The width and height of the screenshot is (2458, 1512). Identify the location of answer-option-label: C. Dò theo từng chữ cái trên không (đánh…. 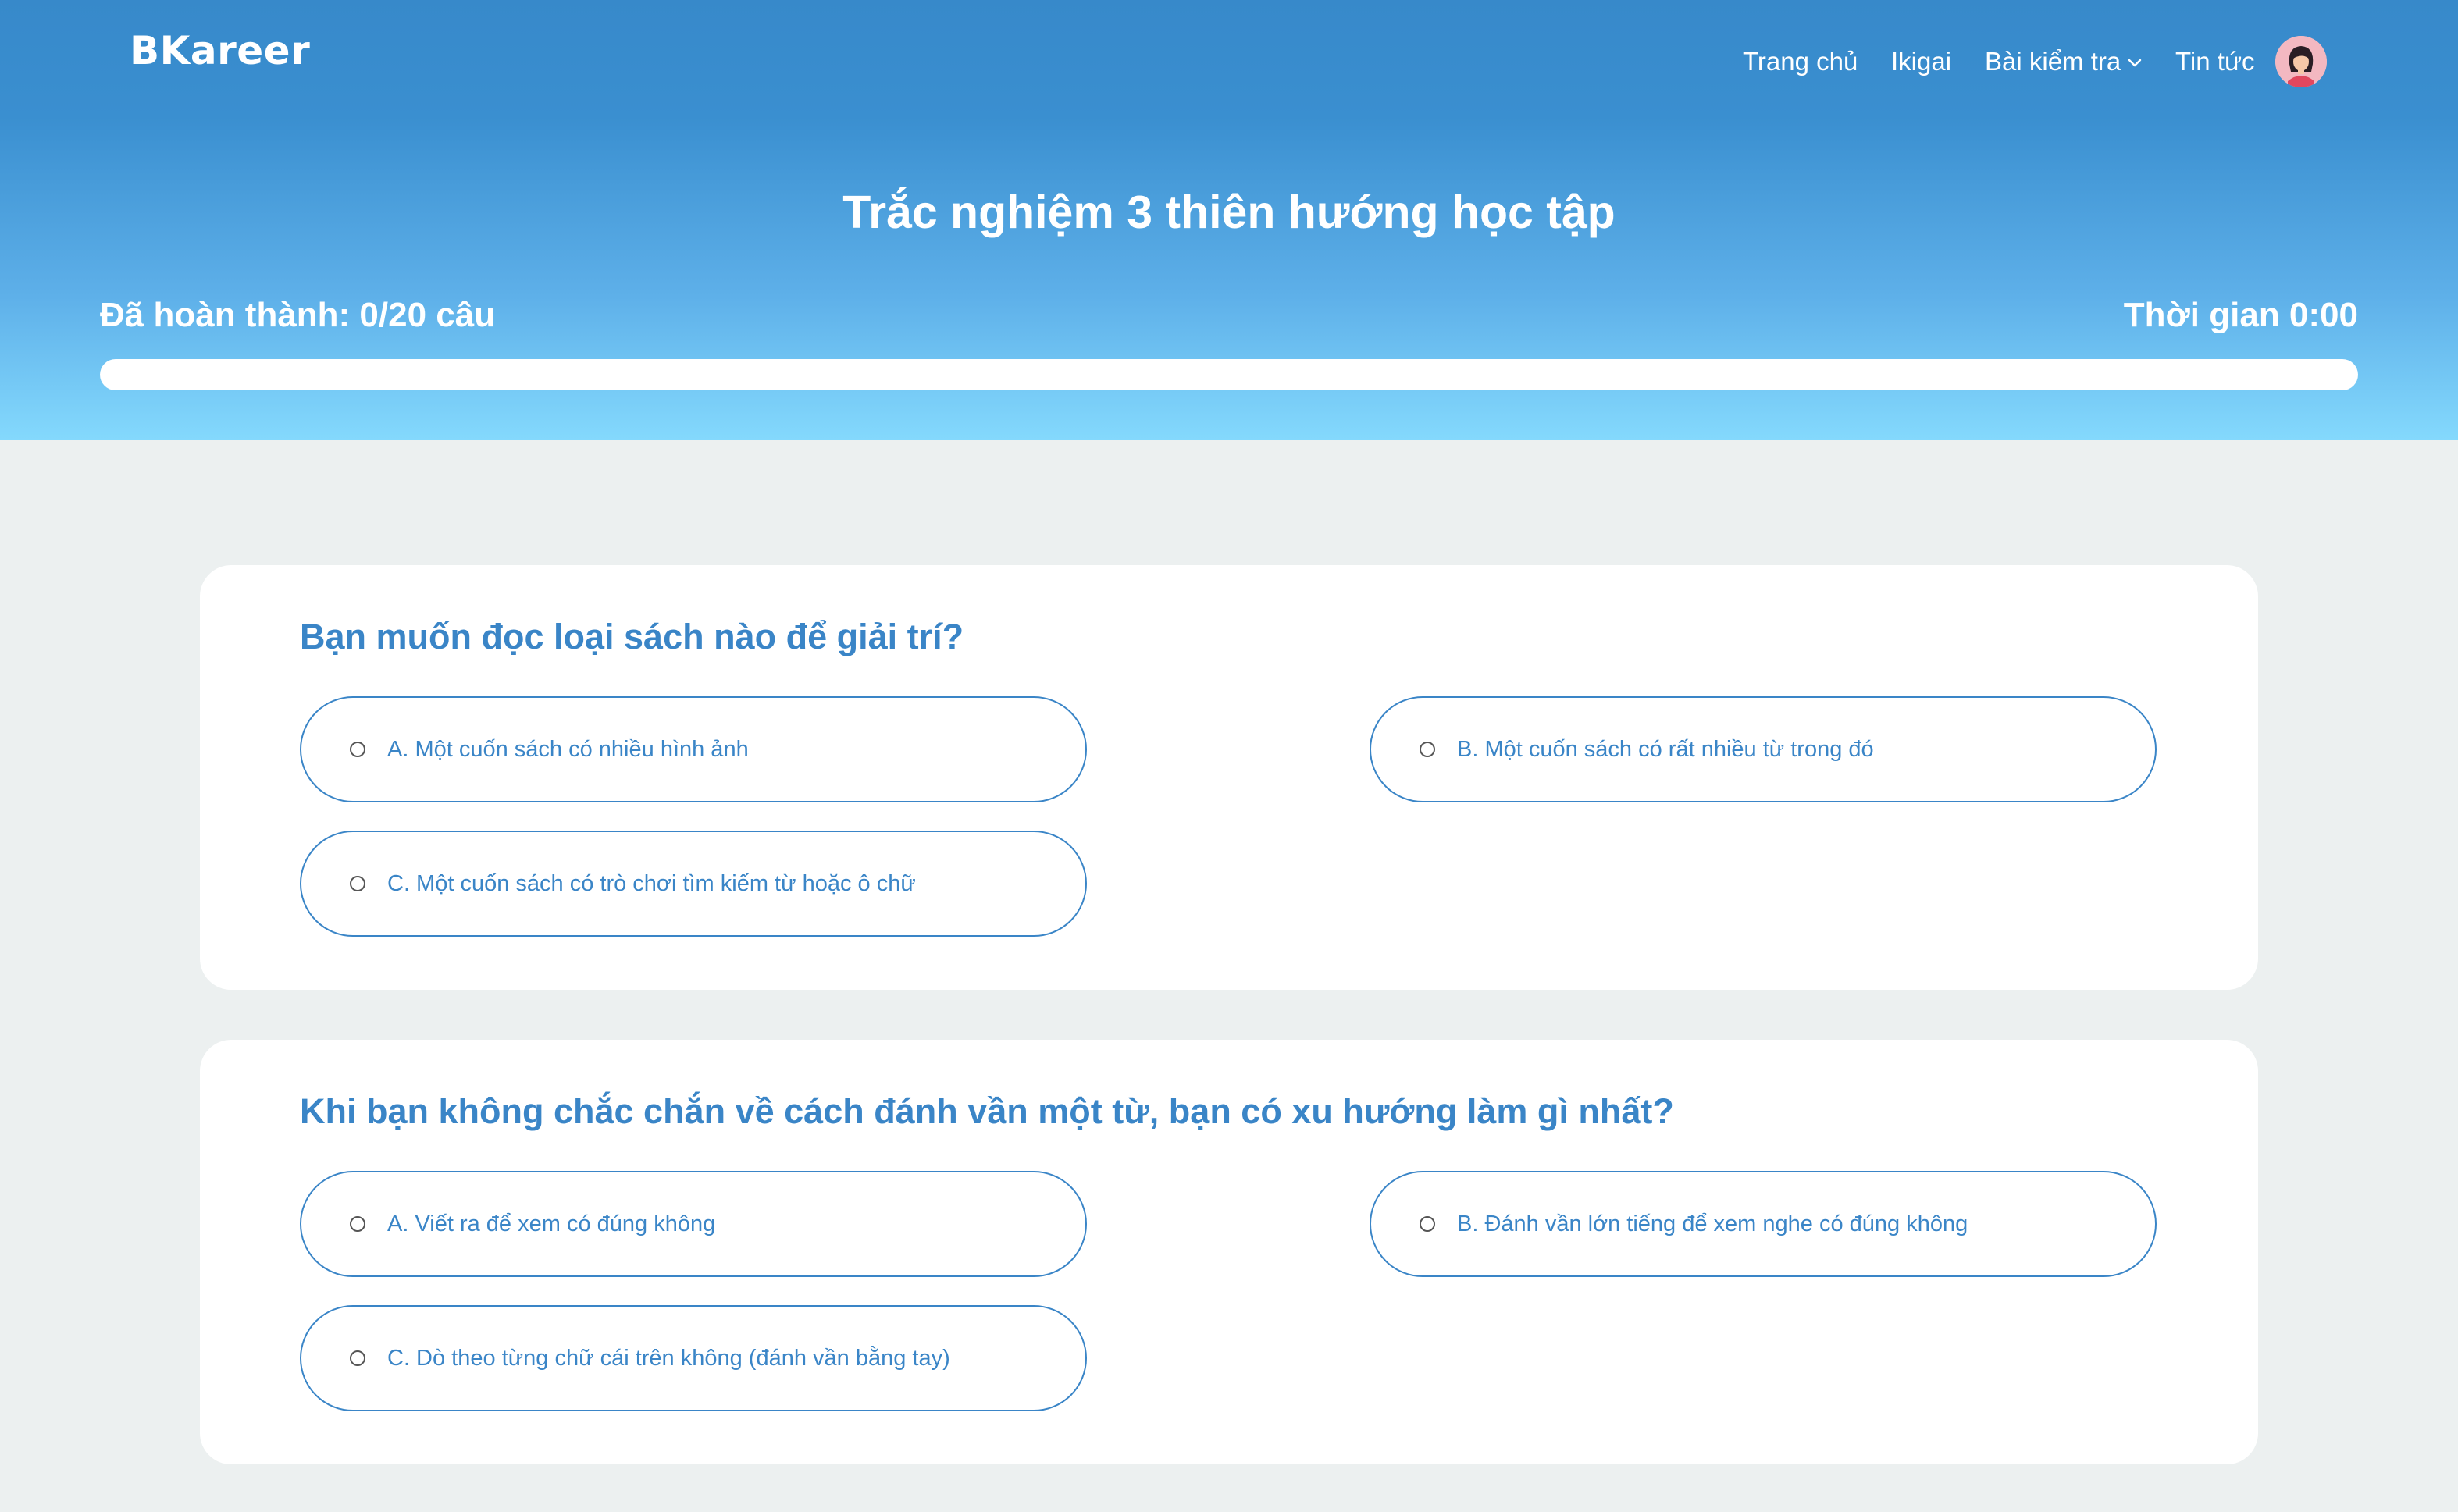
(668, 1358).